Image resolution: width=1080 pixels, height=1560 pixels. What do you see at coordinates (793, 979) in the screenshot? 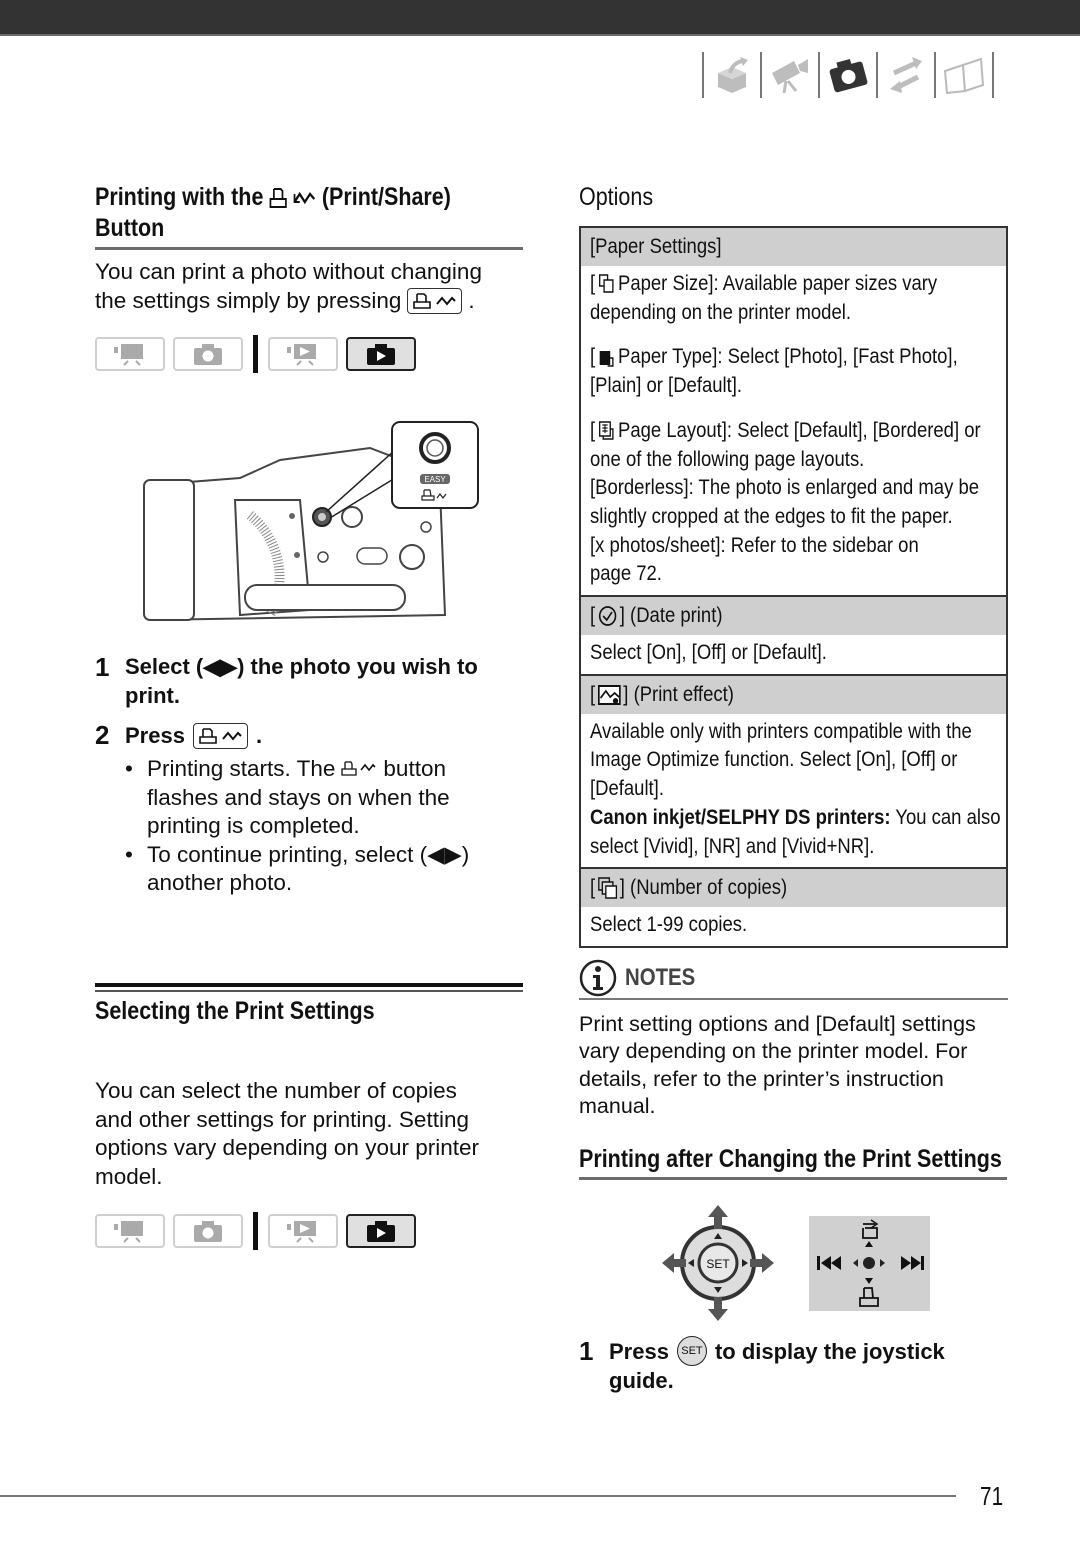
I see `notes-header: NOTES` at bounding box center [793, 979].